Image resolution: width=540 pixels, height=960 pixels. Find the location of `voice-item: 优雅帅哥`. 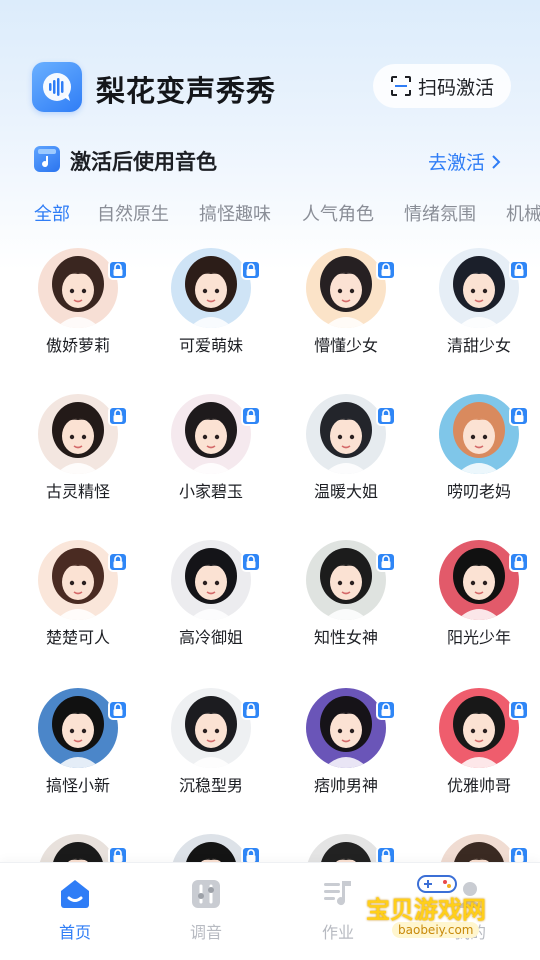

voice-item: 优雅帅哥 is located at coordinates (480, 751).